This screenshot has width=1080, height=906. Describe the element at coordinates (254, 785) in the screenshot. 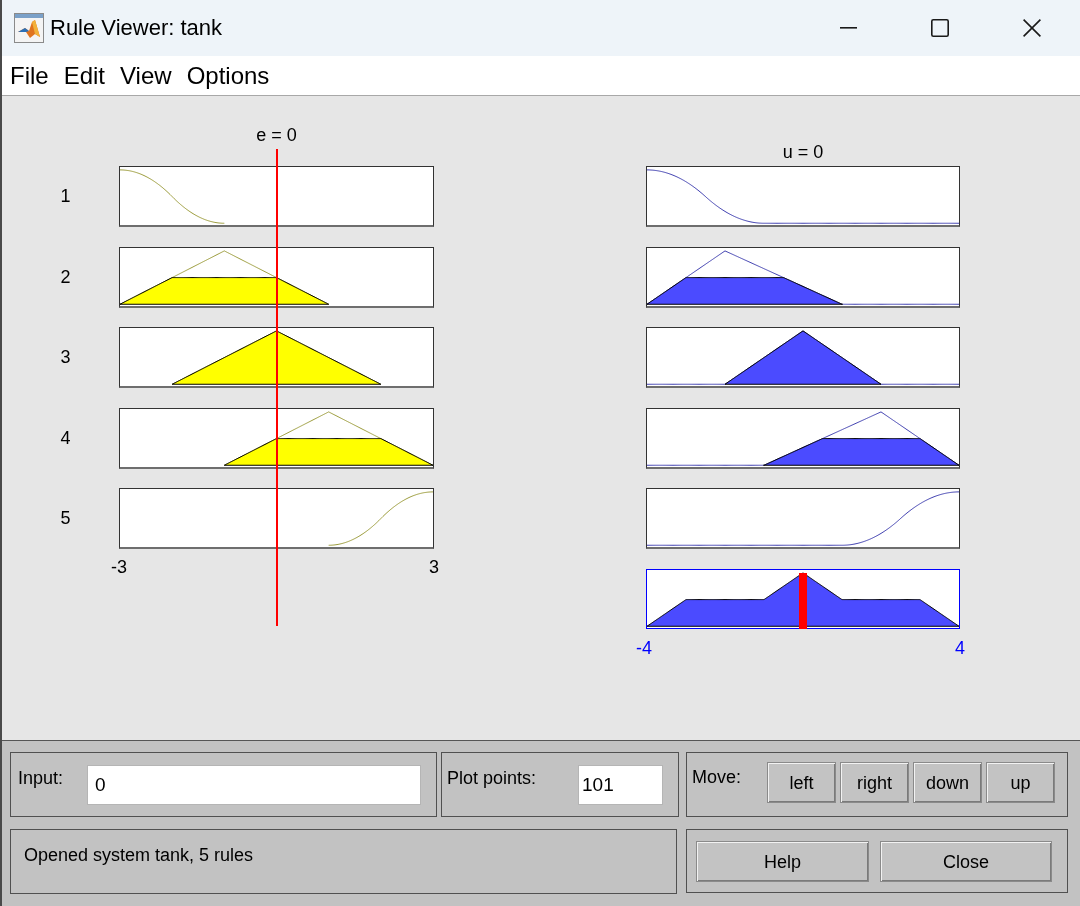

I see `input-field: 0` at that location.